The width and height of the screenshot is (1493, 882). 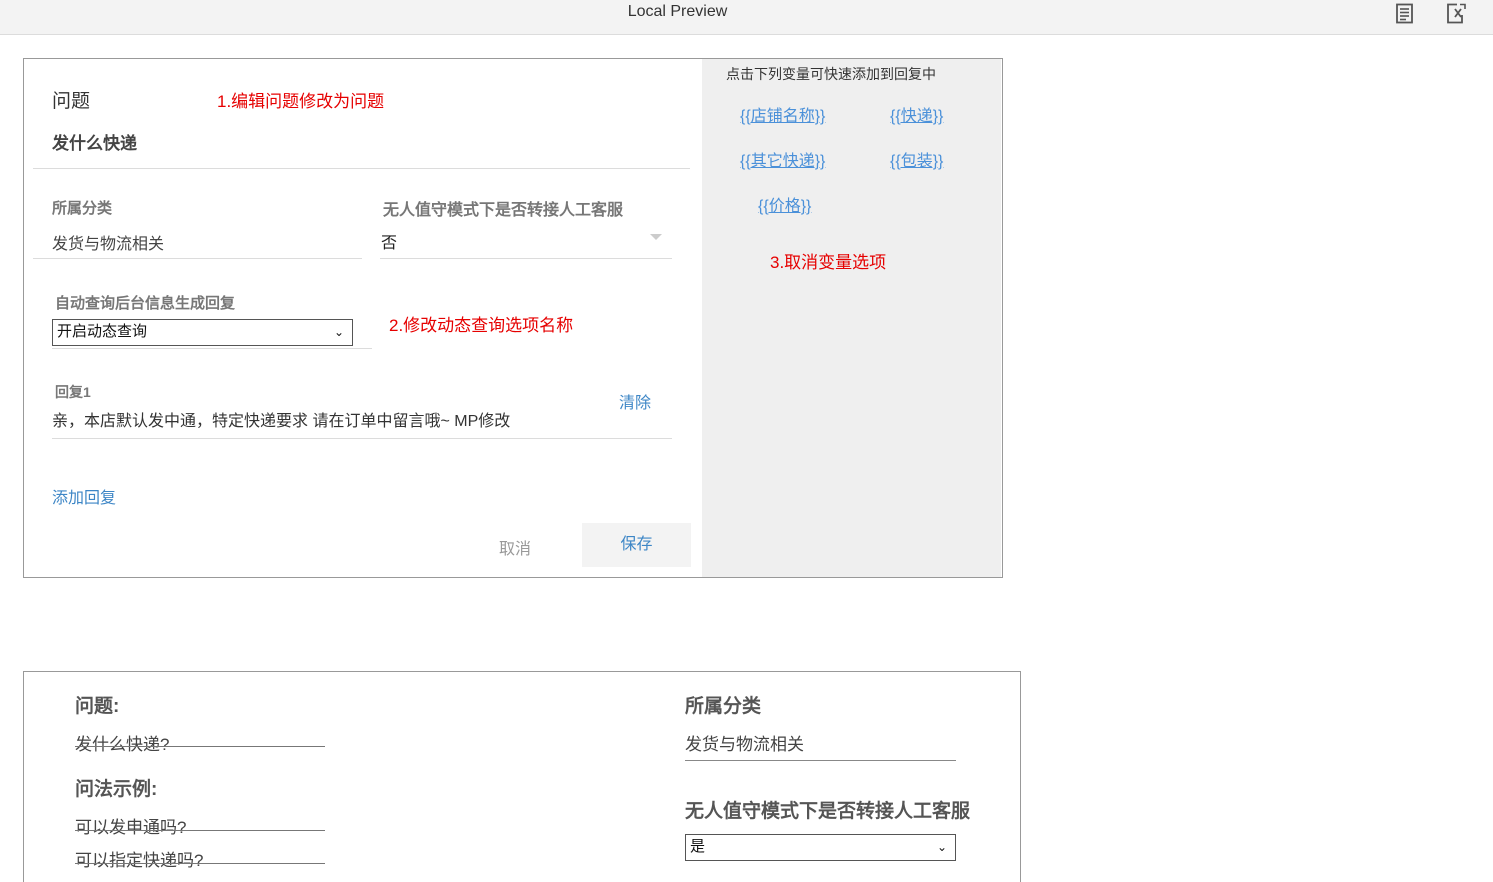 What do you see at coordinates (515, 547) in the screenshot?
I see `cancel-button: 取消` at bounding box center [515, 547].